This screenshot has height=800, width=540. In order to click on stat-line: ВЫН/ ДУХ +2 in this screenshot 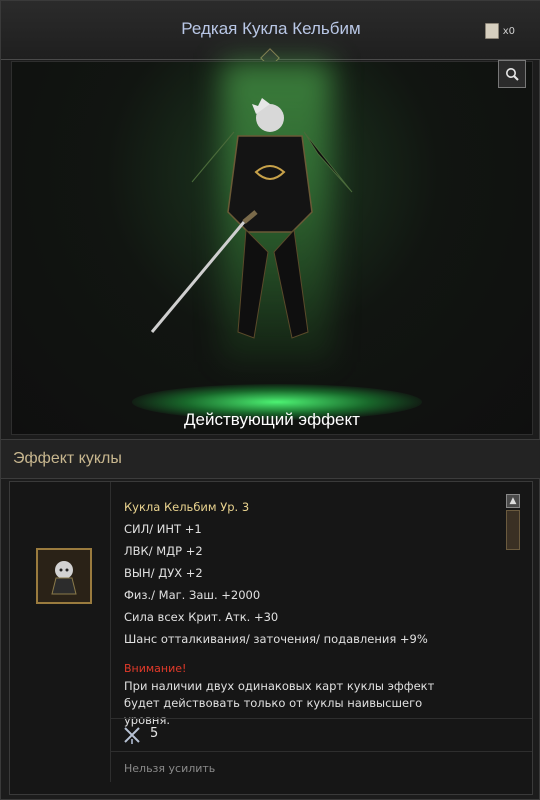, I will do `click(163, 573)`.